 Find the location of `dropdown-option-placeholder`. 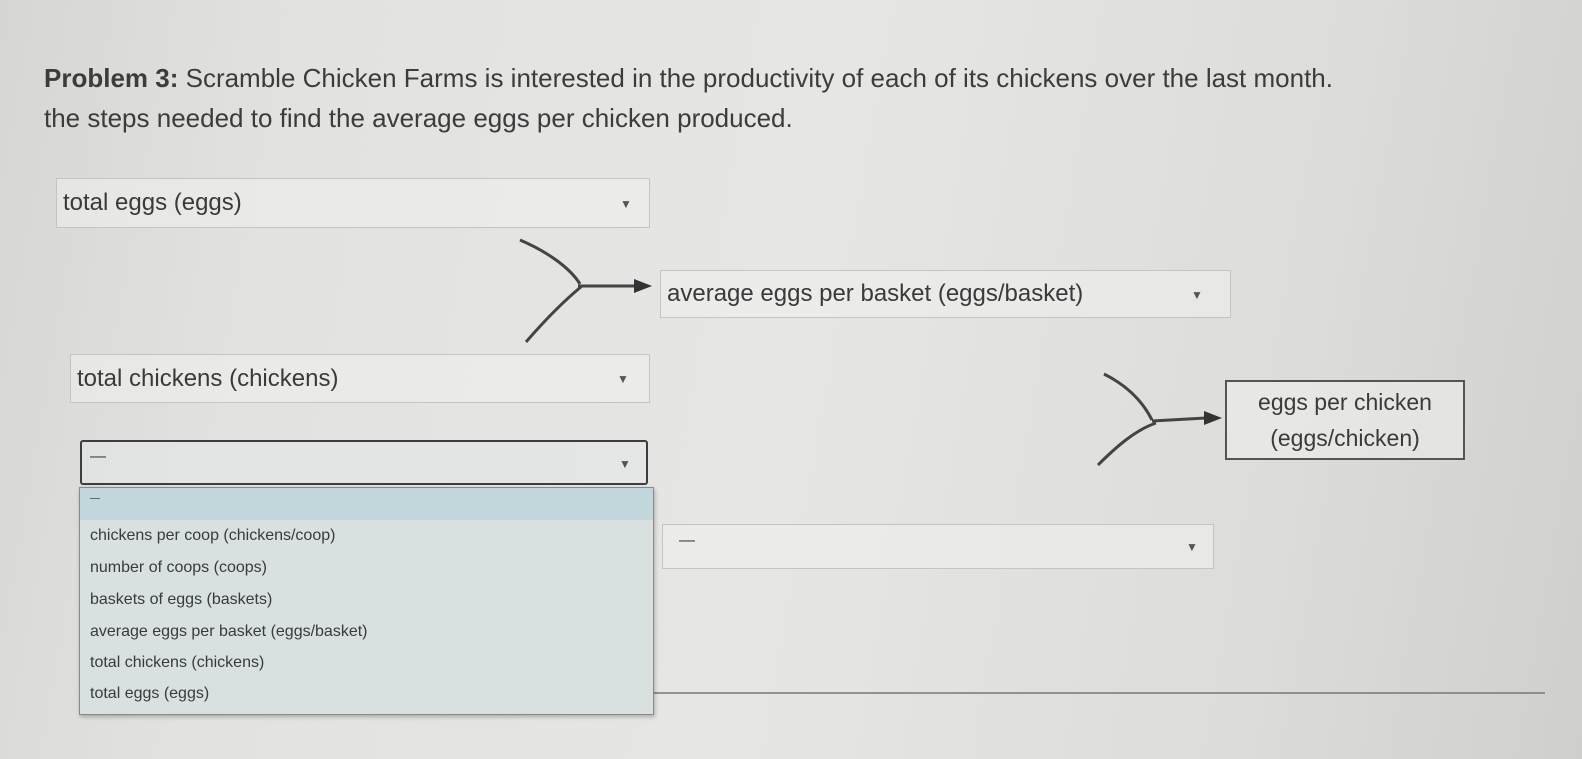

dropdown-option-placeholder is located at coordinates (366, 504).